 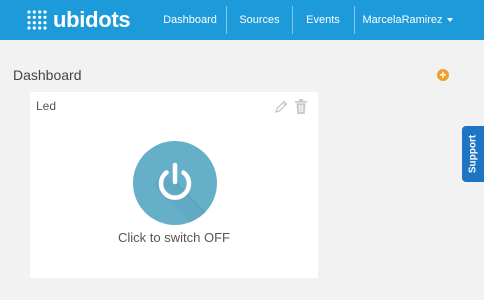 I want to click on user-menu: MarcelaRamirez, so click(x=407, y=20).